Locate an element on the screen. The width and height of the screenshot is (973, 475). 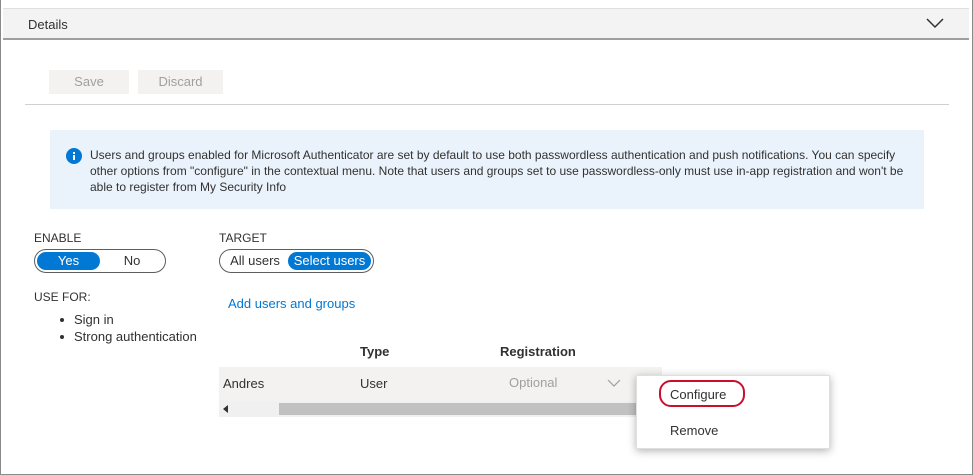
scrollbar-thumb is located at coordinates (469, 409).